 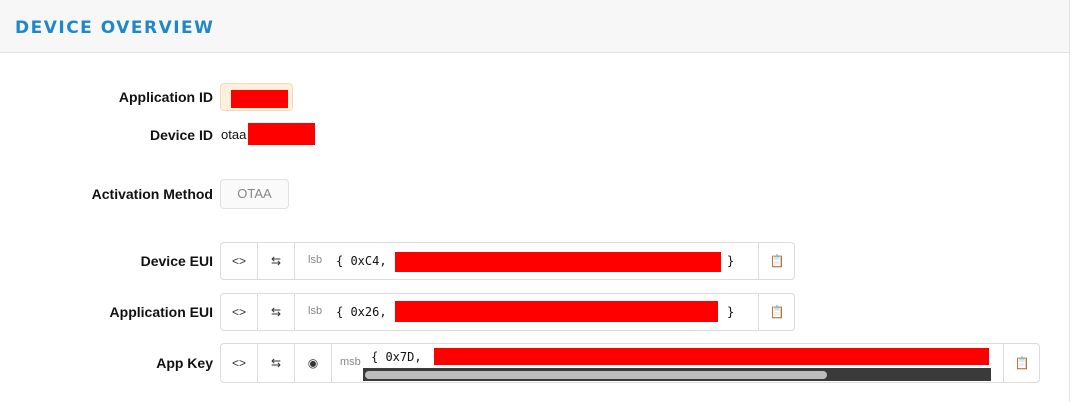 I want to click on section-header: DEVICE OVERVIEW, so click(x=534, y=26).